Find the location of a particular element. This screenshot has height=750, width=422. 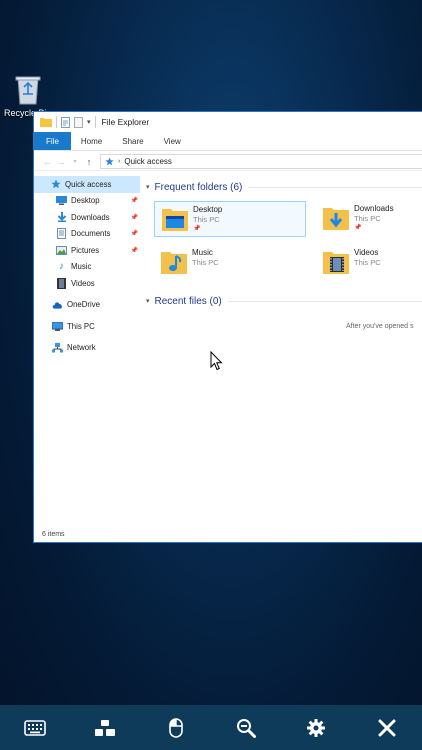

tab-share: Share is located at coordinates (132, 141).